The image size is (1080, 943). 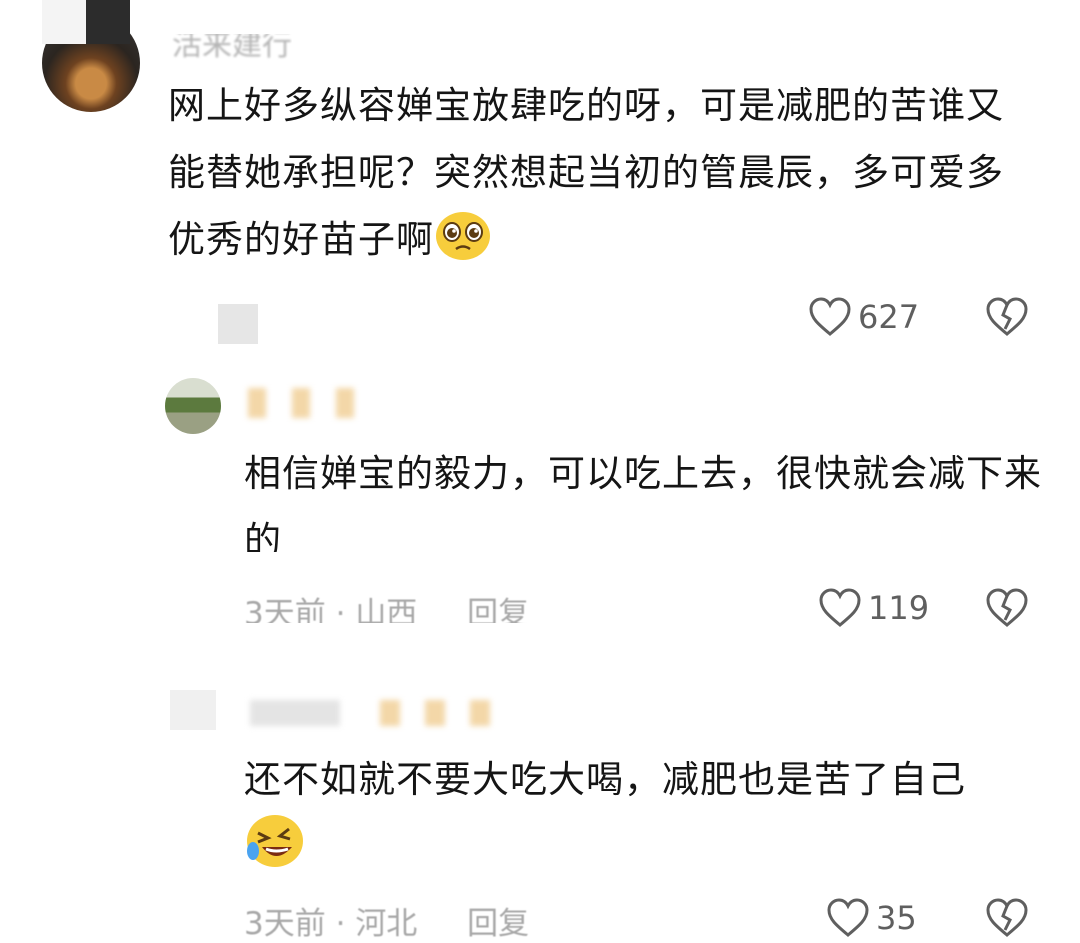 What do you see at coordinates (275, 851) in the screenshot?
I see `rolling-laughing-face-icon` at bounding box center [275, 851].